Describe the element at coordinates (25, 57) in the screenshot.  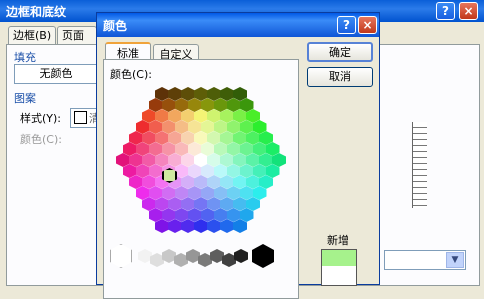
I see `fill-group-label: 填充` at that location.